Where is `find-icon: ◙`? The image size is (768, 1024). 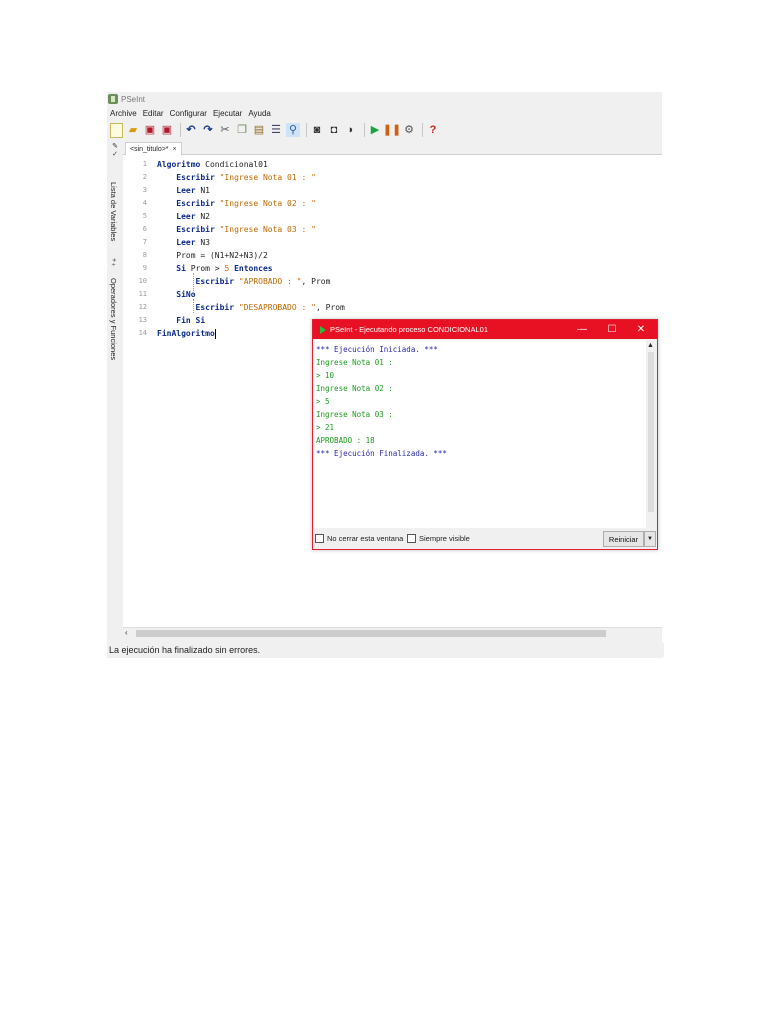
find-icon: ◙ is located at coordinates (317, 130).